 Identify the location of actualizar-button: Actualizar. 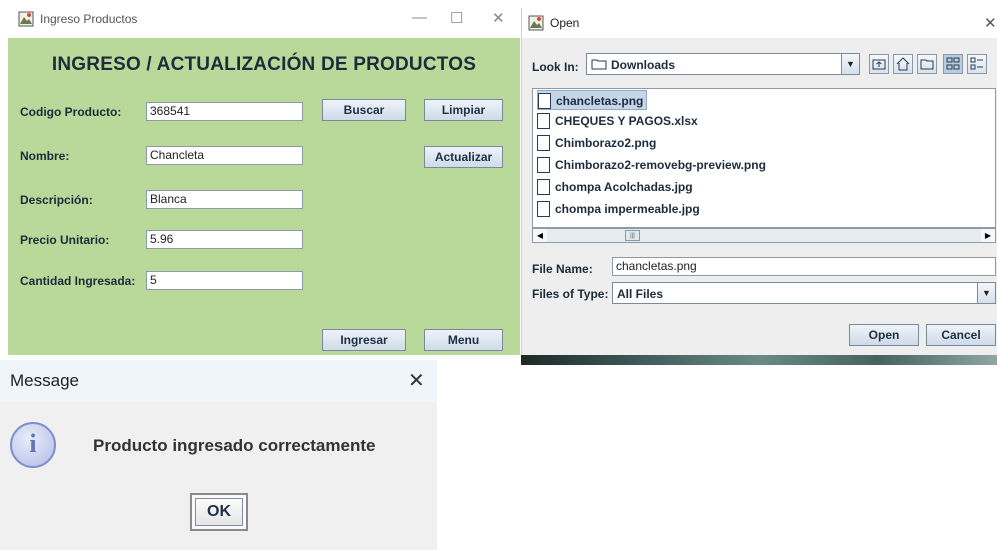
(463, 157).